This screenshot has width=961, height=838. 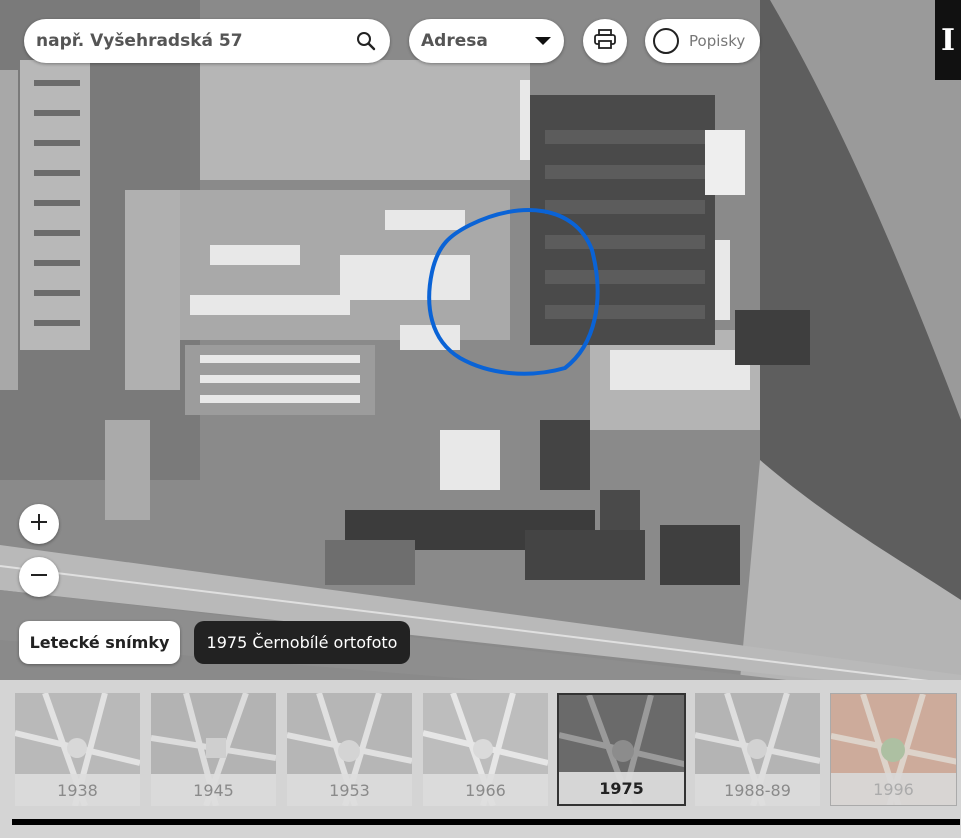 I want to click on search-bar: např. Vyšehradská 57, so click(x=207, y=41).